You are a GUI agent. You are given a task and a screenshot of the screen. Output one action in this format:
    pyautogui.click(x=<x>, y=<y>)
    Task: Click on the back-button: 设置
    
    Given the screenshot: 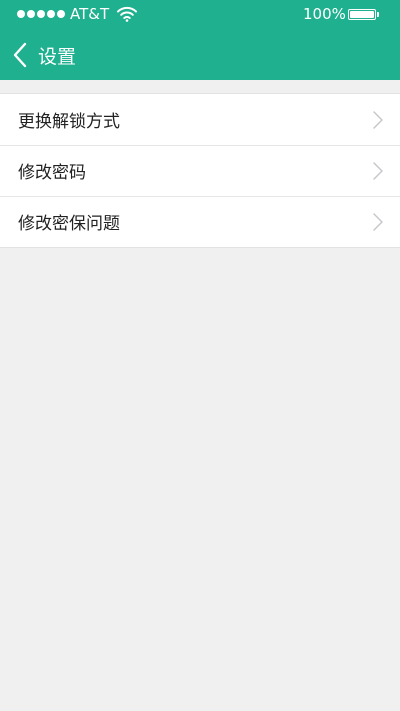 What is the action you would take?
    pyautogui.click(x=43, y=55)
    